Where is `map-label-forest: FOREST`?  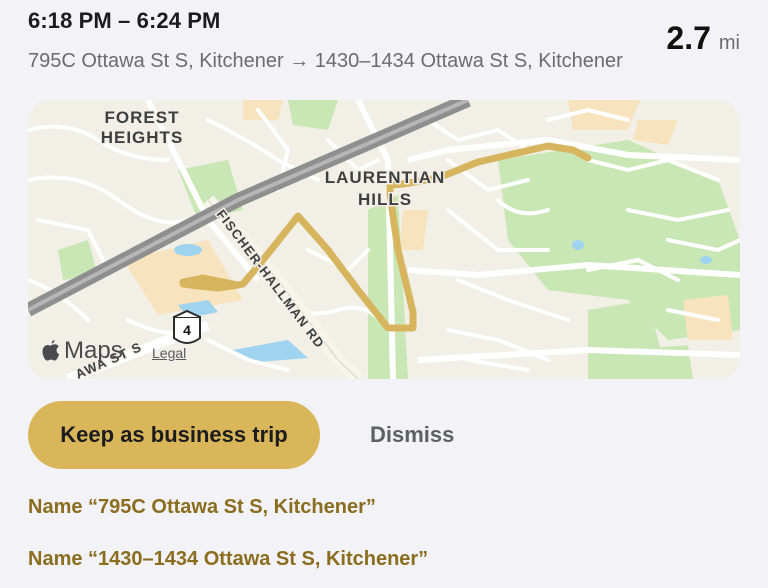 map-label-forest: FOREST is located at coordinates (142, 117).